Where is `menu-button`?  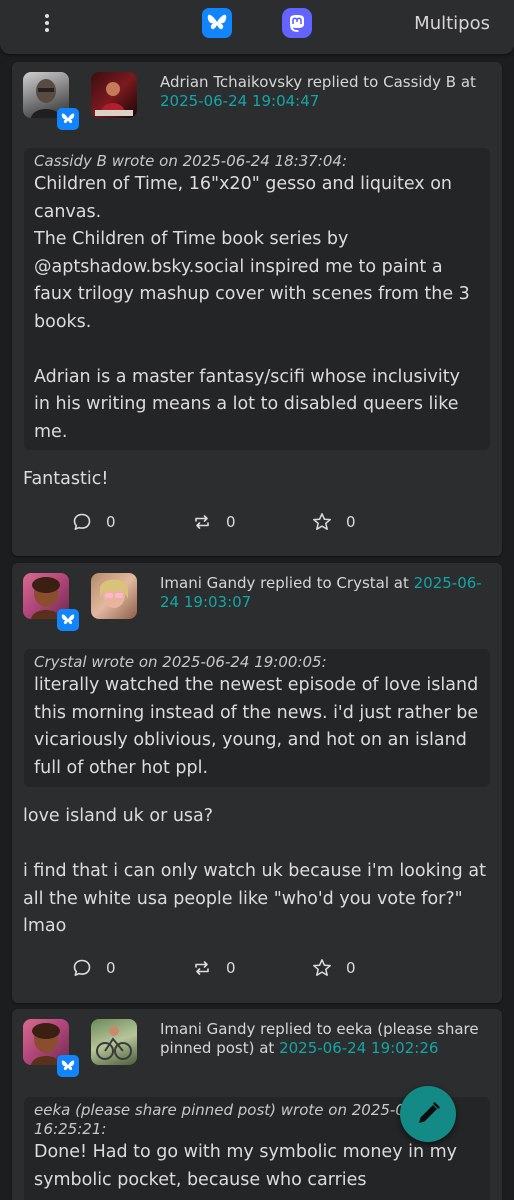 menu-button is located at coordinates (47, 23).